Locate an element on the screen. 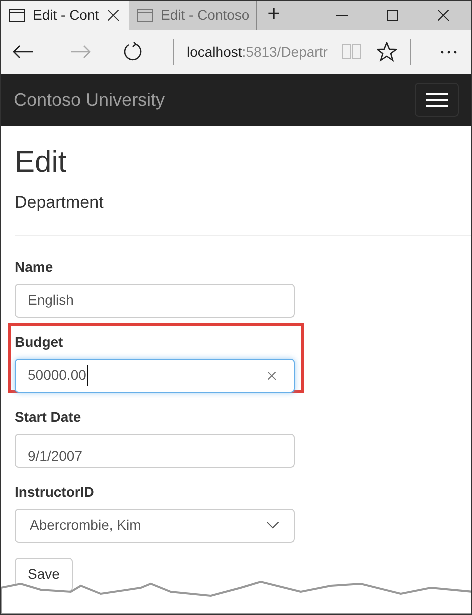  input-field: 50000.00 is located at coordinates (155, 375).